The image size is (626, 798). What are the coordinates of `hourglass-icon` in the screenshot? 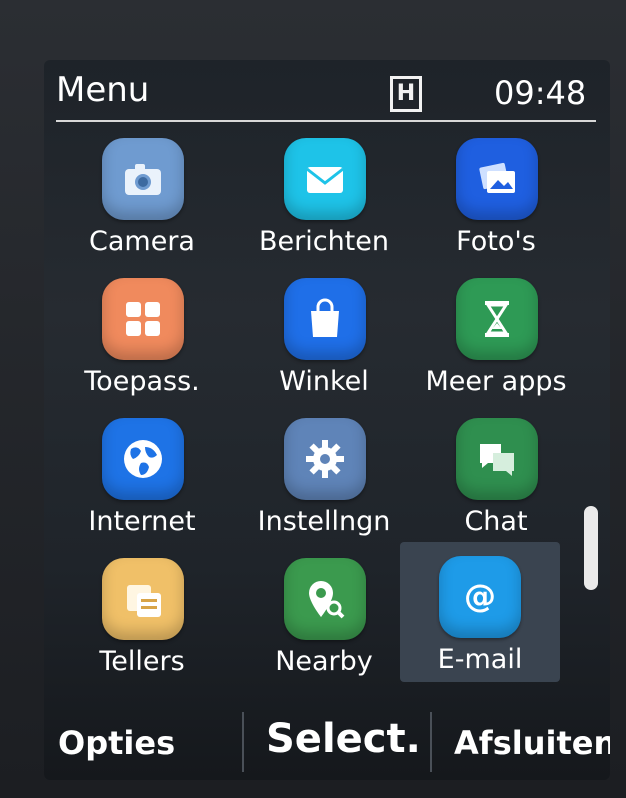 It's located at (497, 319).